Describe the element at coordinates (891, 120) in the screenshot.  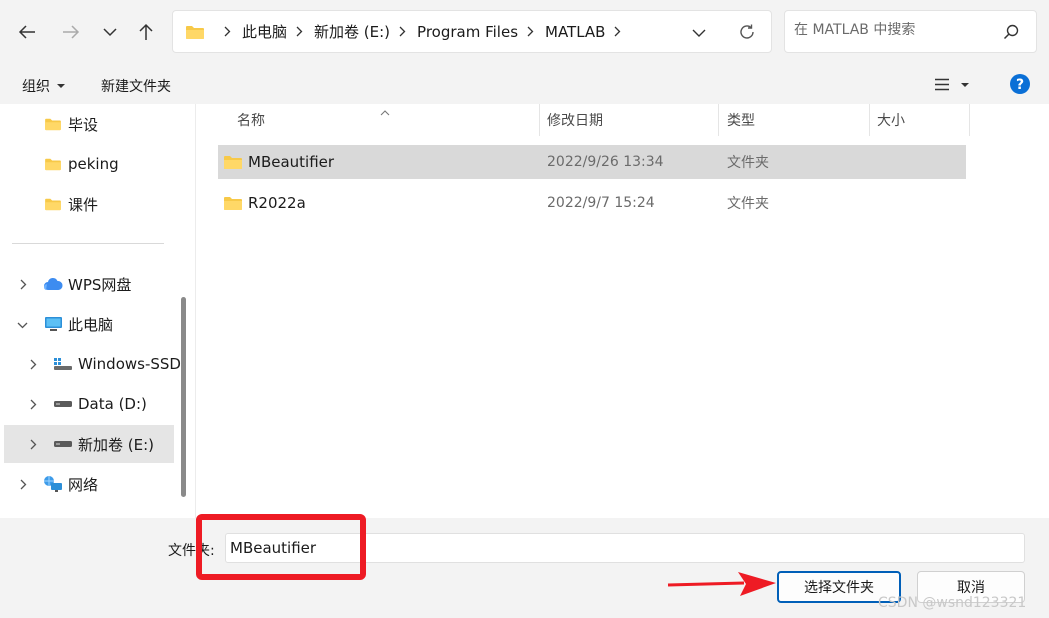
I see `column-header-size: 大小` at that location.